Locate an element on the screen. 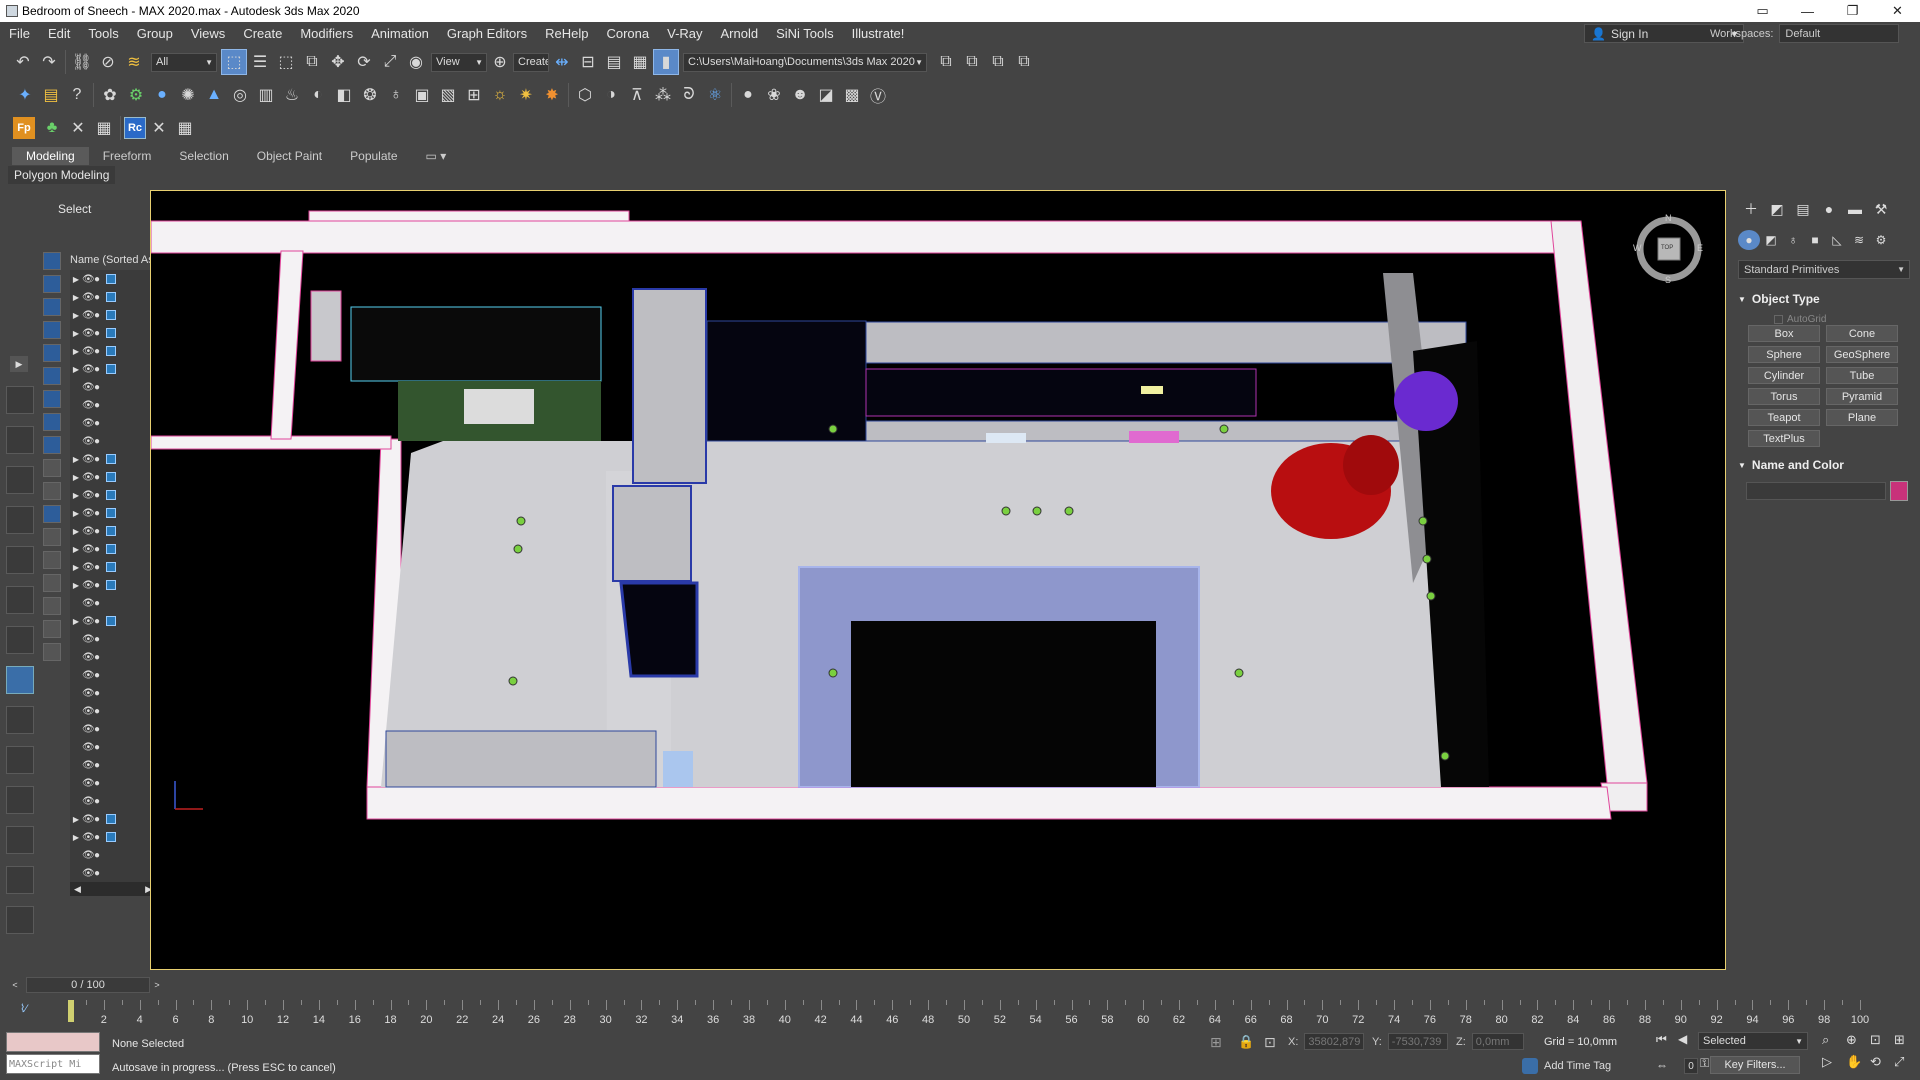 The height and width of the screenshot is (1080, 1920). tube-button: Tube is located at coordinates (1862, 375).